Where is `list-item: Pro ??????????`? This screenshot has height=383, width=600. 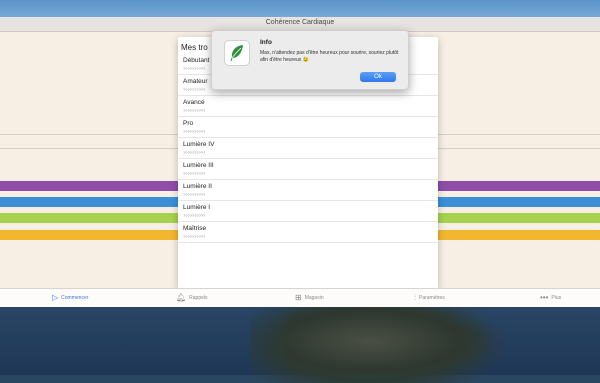 list-item: Pro ?????????? is located at coordinates (308, 127).